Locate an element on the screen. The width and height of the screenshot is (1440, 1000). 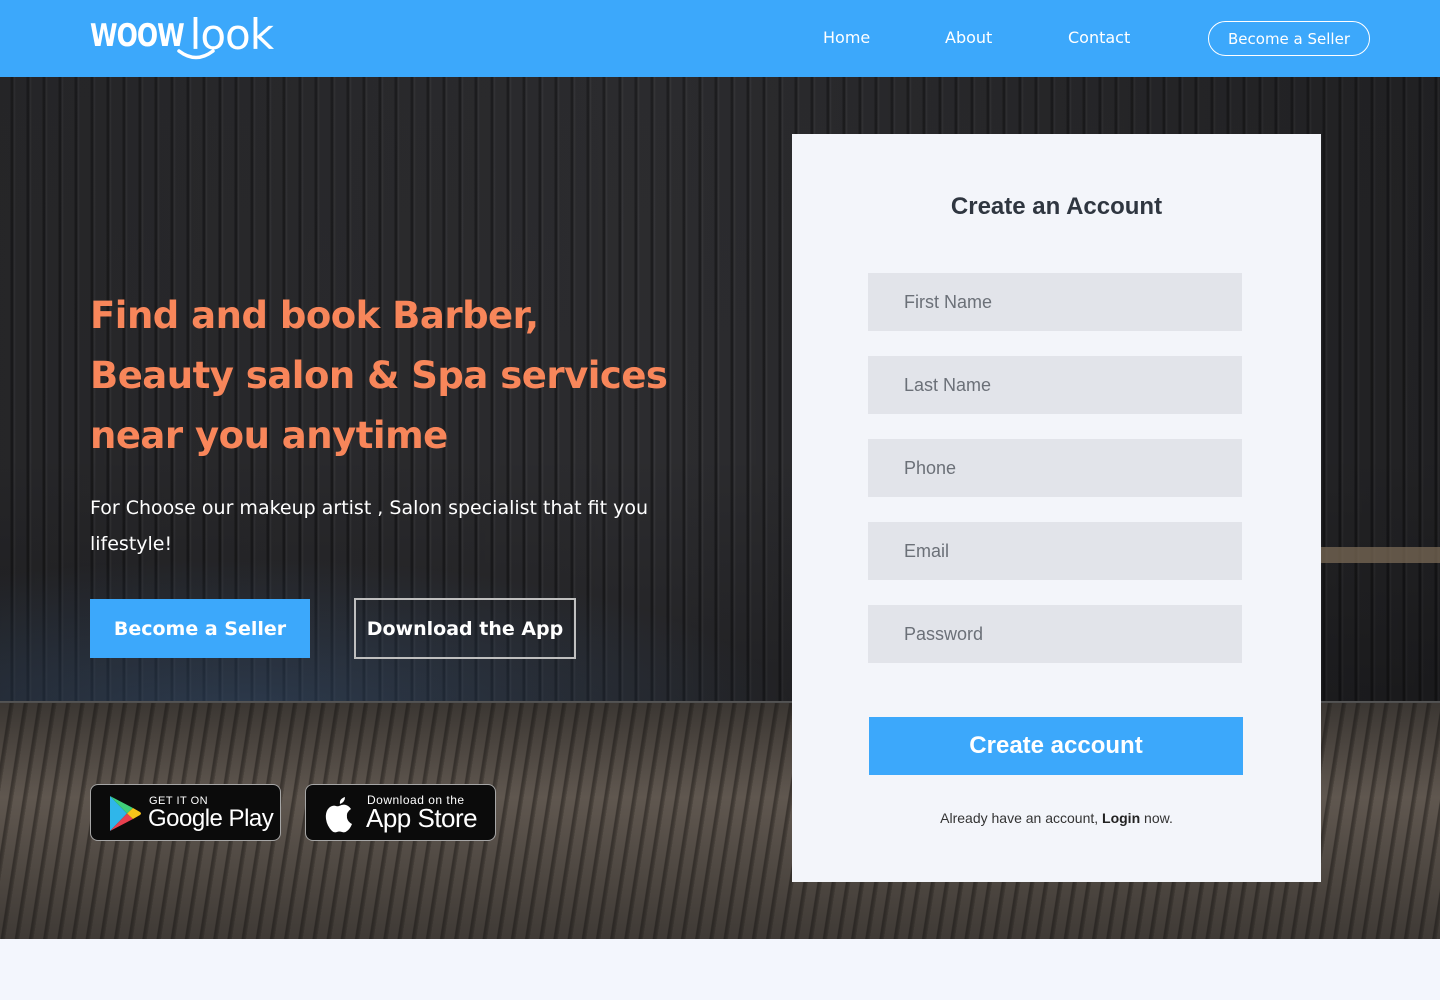
app-store-big-text: App Store is located at coordinates (422, 818).